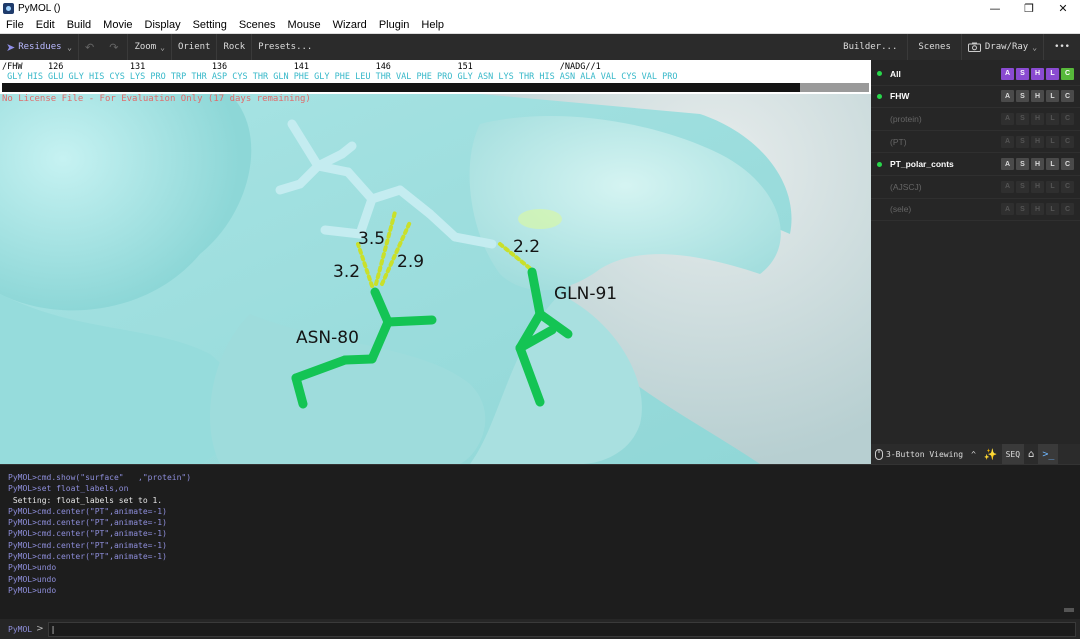 The width and height of the screenshot is (1080, 639). What do you see at coordinates (257, 25) in the screenshot?
I see `menu-scenes: Scenes` at bounding box center [257, 25].